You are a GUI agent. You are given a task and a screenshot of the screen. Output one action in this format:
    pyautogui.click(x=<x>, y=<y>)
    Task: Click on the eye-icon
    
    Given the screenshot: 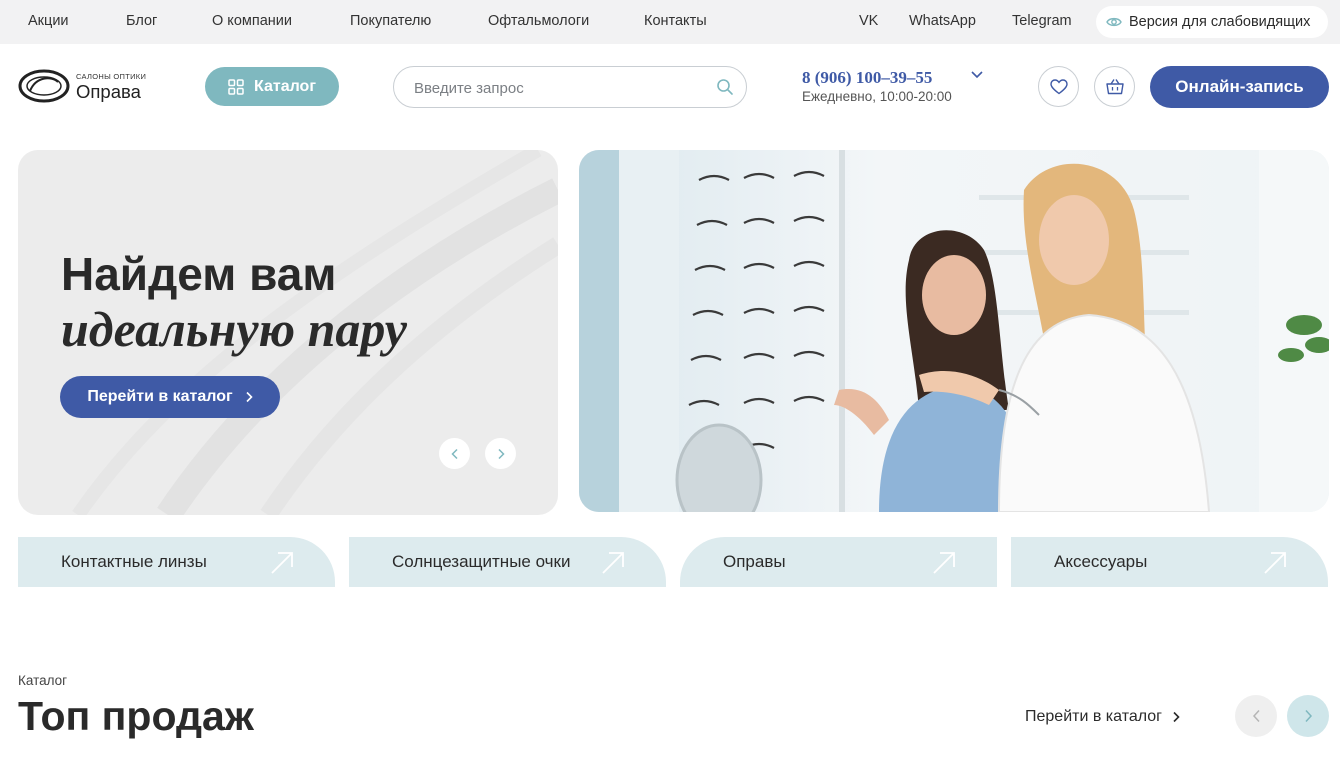 What is the action you would take?
    pyautogui.click(x=1114, y=22)
    